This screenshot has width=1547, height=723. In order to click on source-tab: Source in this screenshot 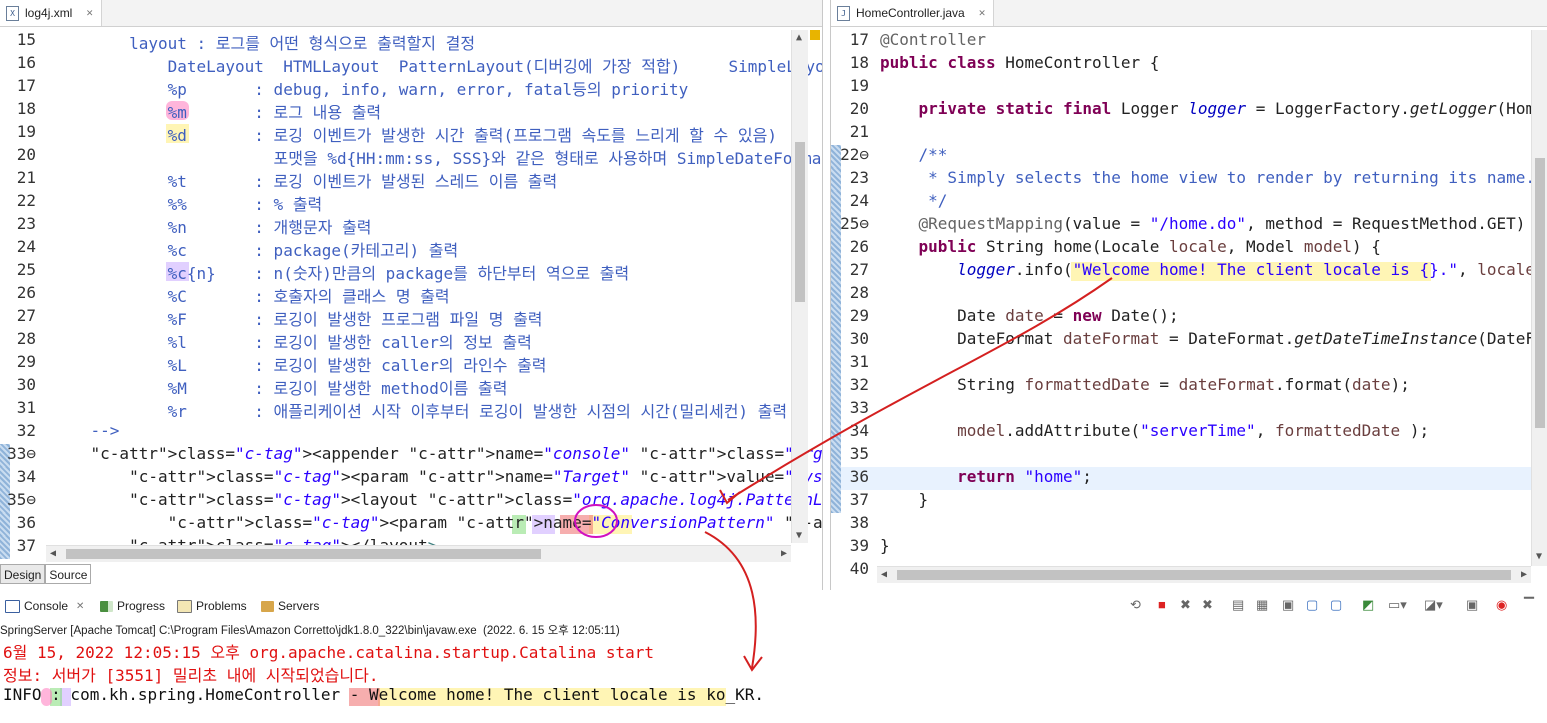, I will do `click(68, 574)`.